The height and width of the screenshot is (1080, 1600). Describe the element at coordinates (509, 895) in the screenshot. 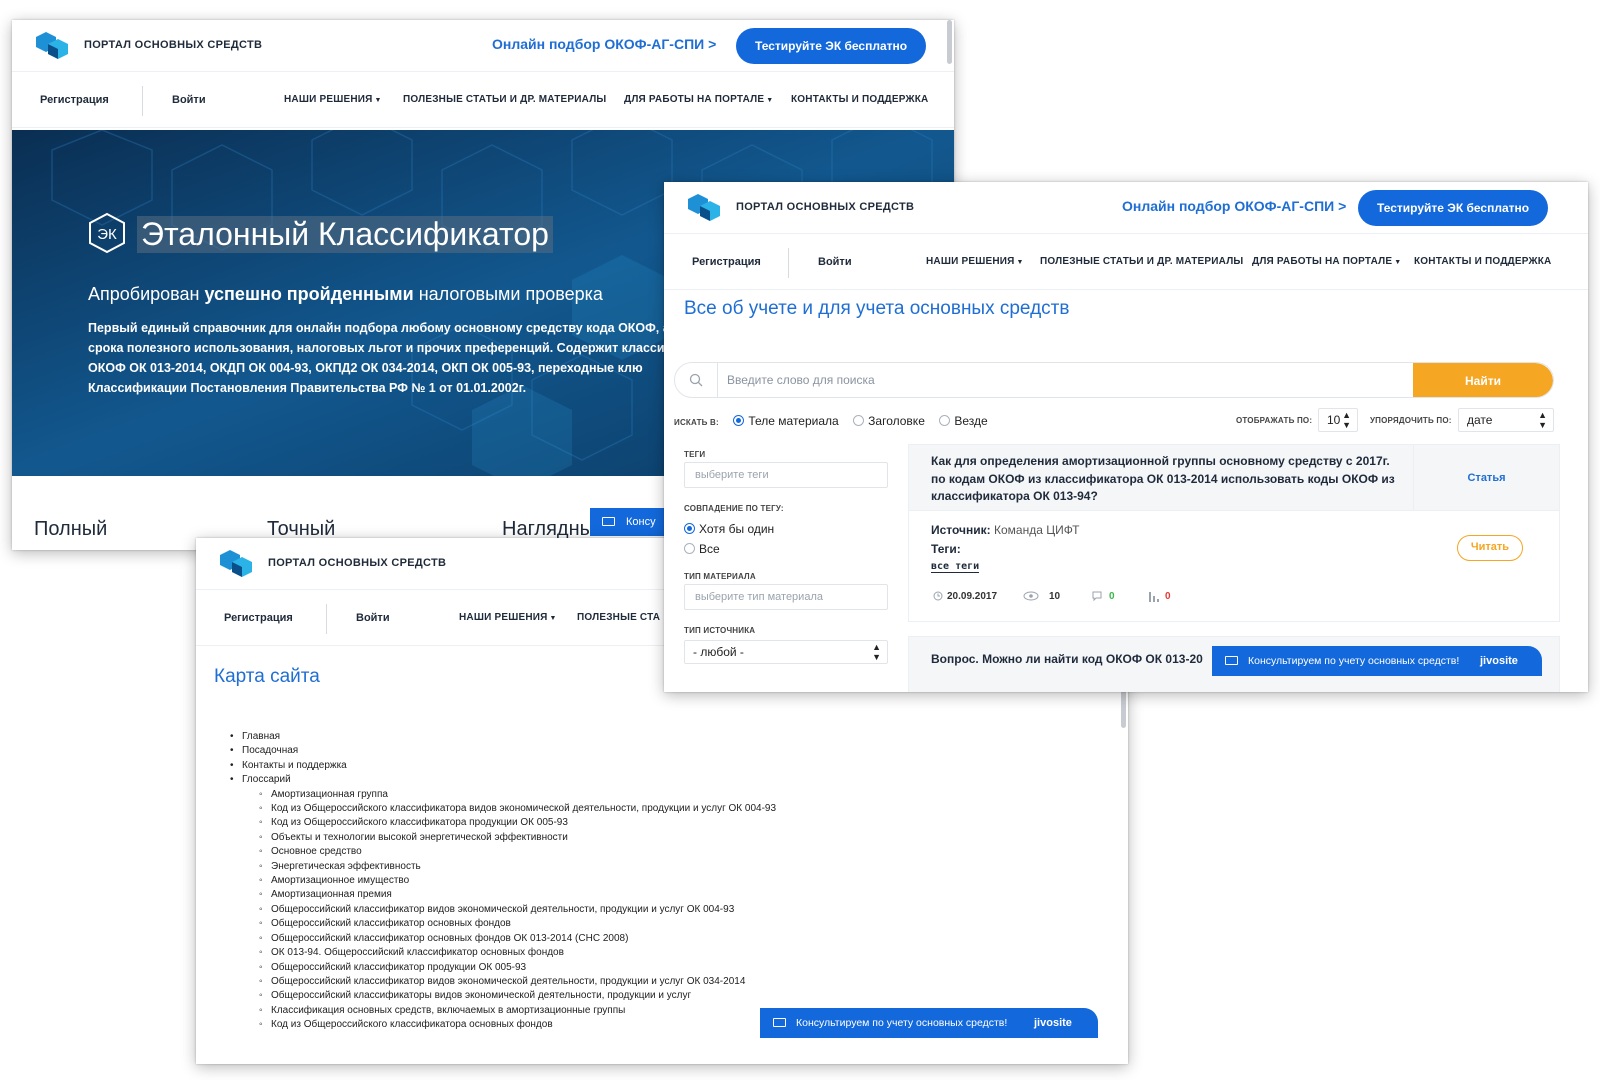

I see `glossary-link: Амортизационная премия` at that location.